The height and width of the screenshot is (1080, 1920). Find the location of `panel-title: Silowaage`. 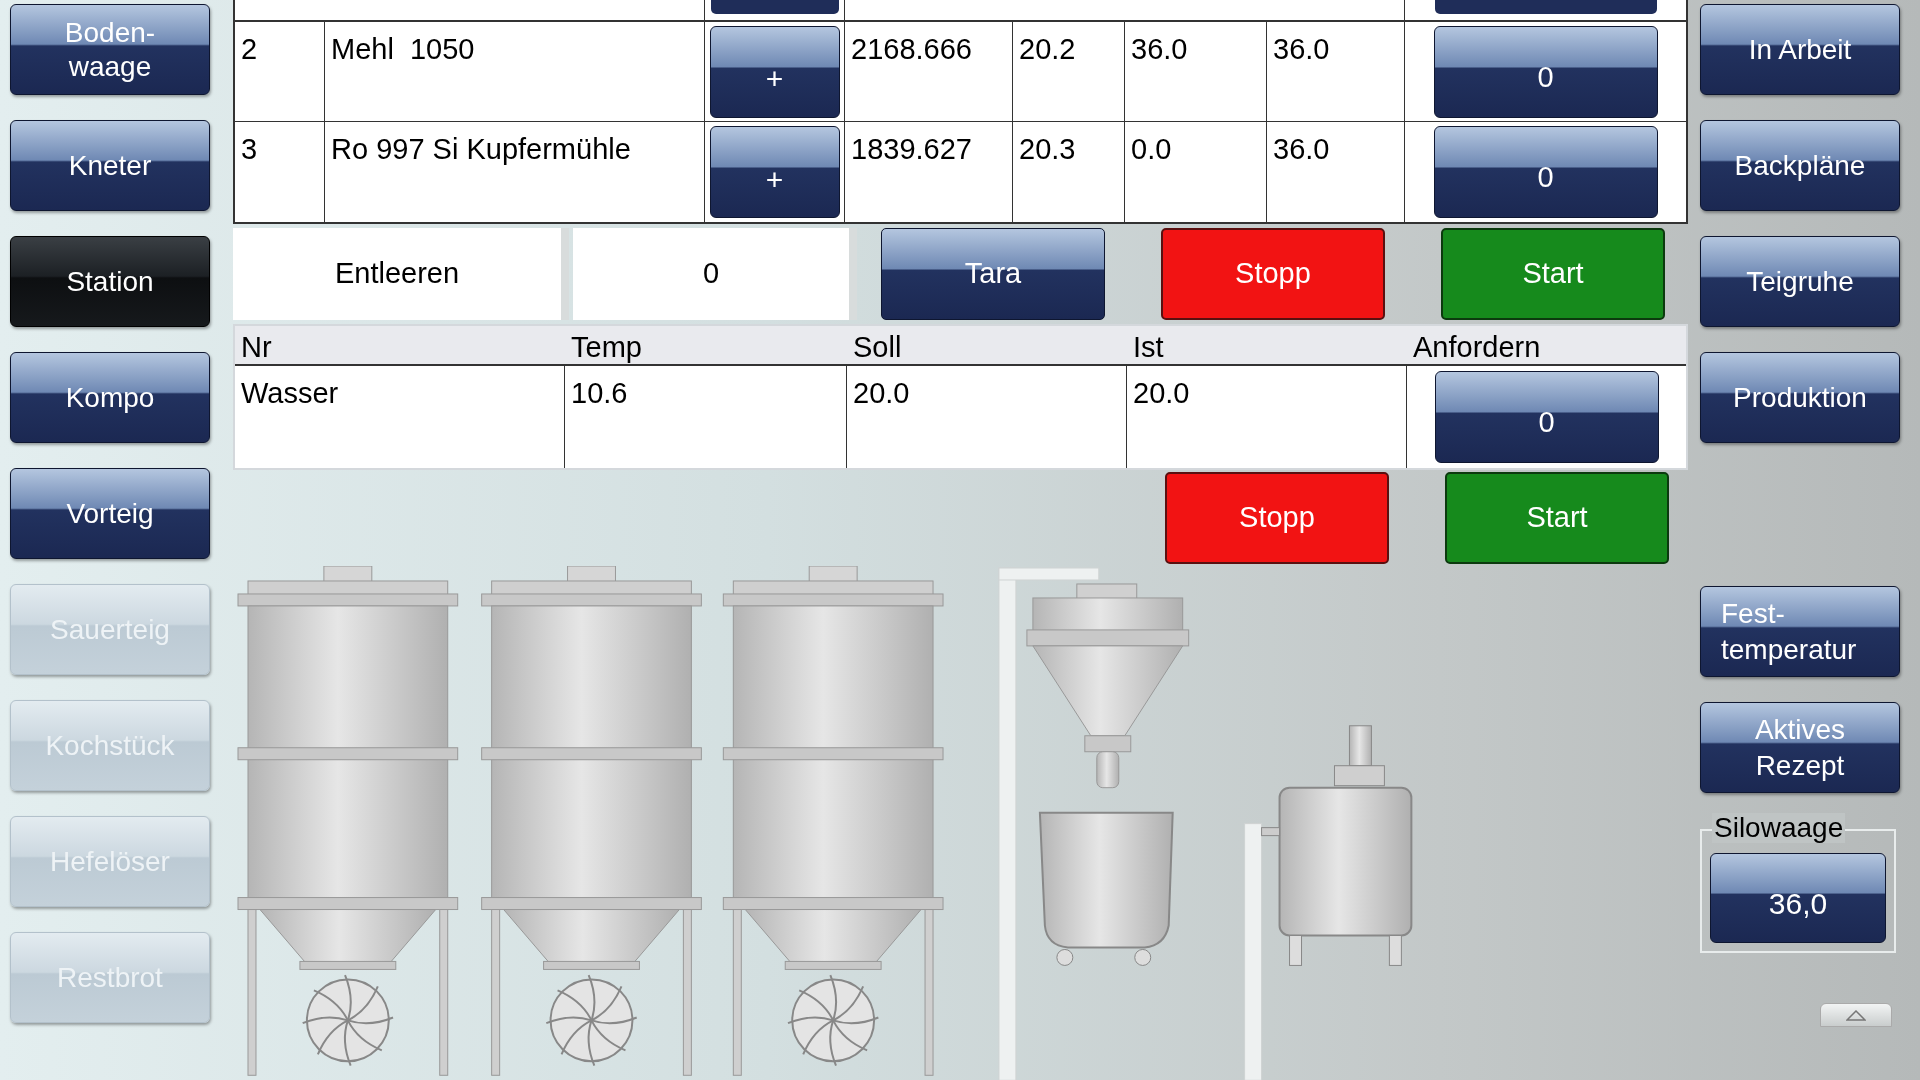

panel-title: Silowaage is located at coordinates (1779, 828).